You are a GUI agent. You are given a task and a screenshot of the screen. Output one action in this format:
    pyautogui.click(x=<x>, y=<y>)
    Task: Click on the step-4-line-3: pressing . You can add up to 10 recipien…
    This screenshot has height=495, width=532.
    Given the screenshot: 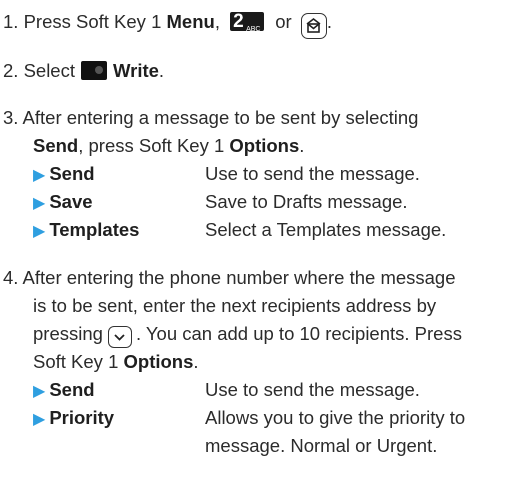 What is the action you would take?
    pyautogui.click(x=247, y=335)
    